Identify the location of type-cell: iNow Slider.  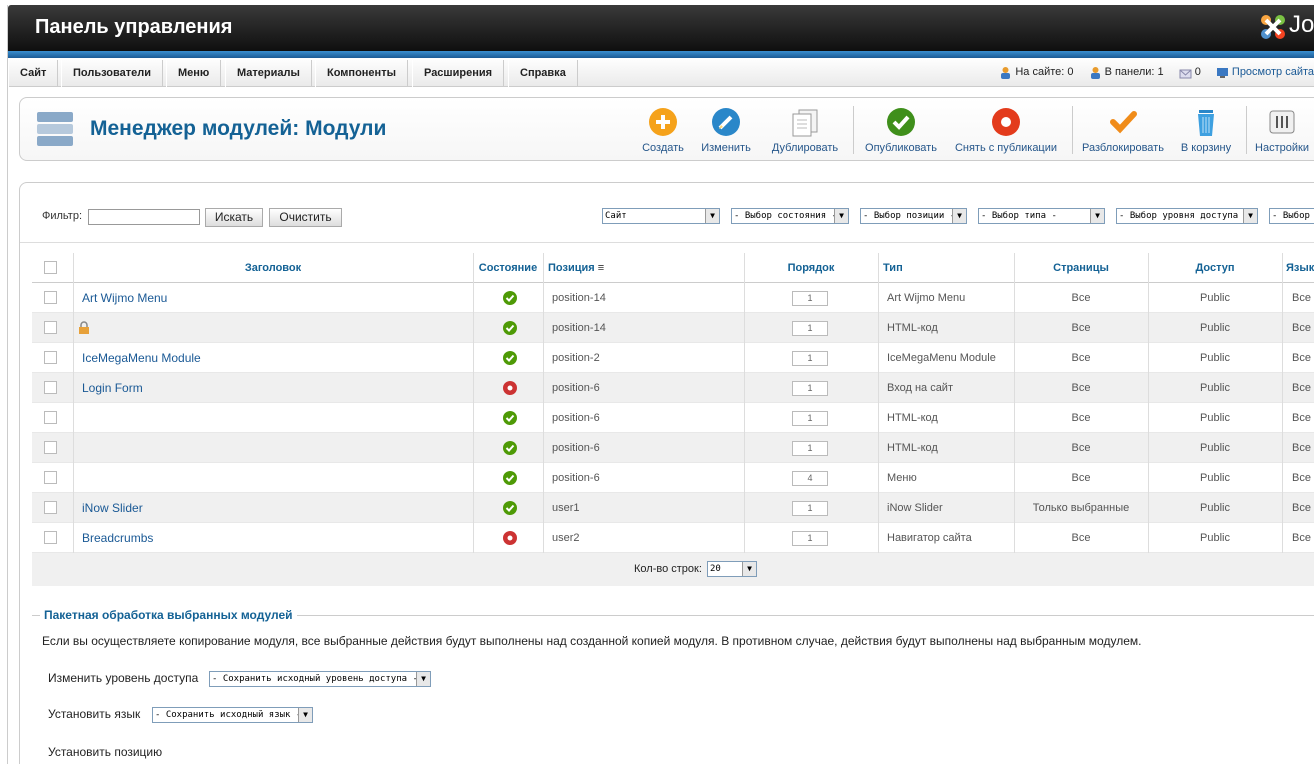
(915, 508).